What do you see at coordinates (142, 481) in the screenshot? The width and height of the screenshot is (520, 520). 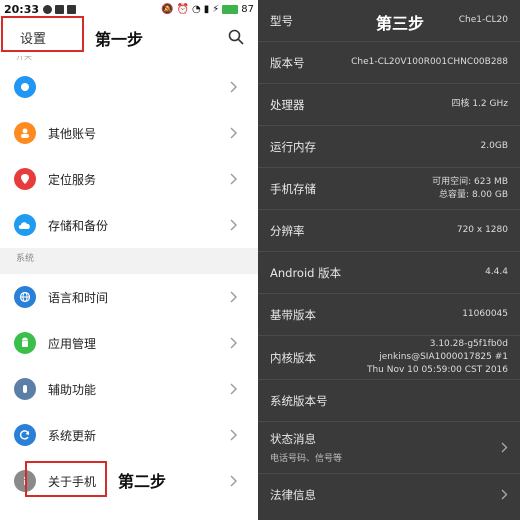 I see `step-label: 第二步` at bounding box center [142, 481].